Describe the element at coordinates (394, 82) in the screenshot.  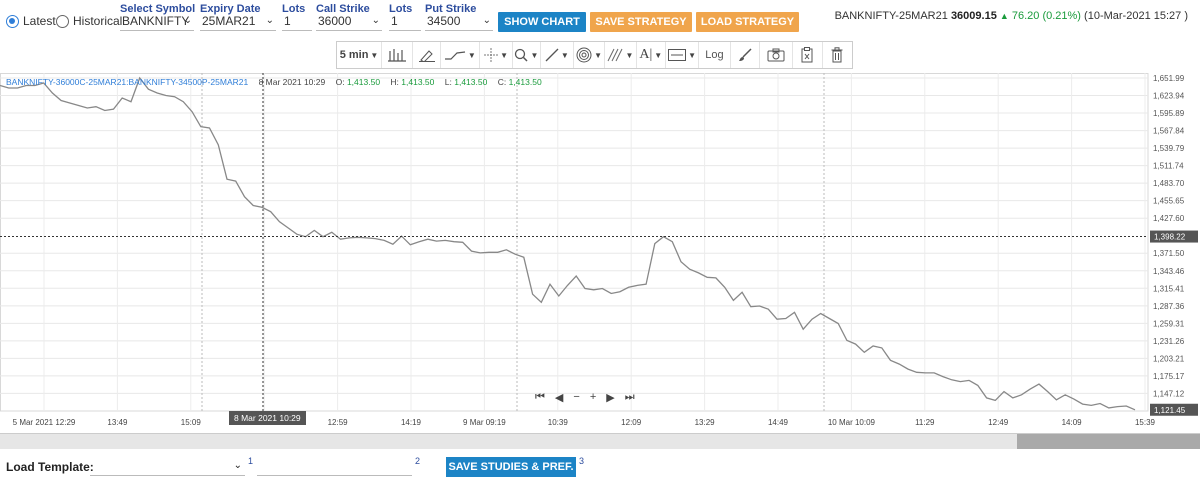
I see `legend-h-label: H:` at that location.